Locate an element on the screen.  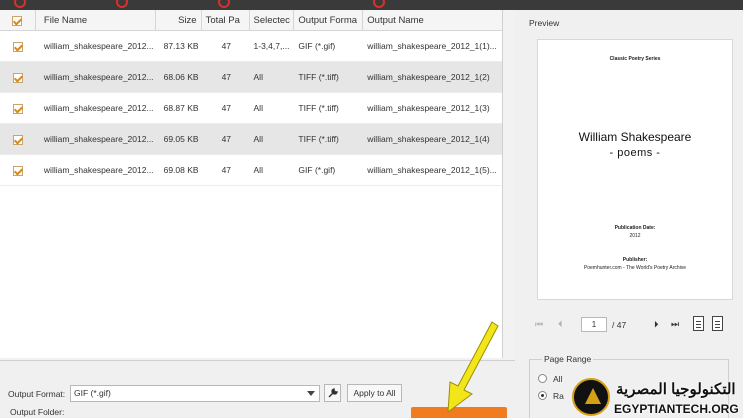
col-file-name: File Name is located at coordinates (96, 20).